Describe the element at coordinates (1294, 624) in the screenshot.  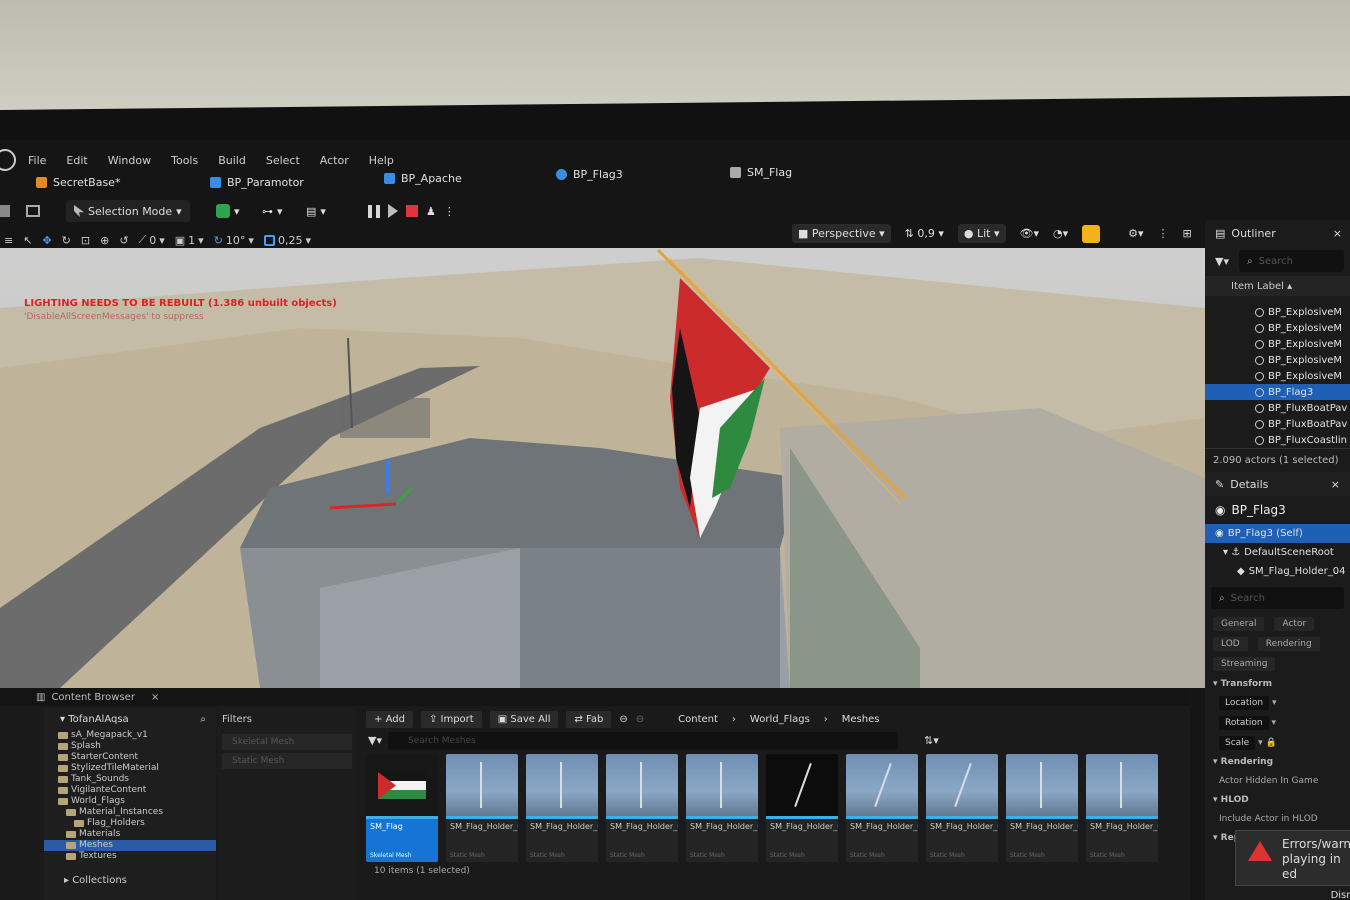
I see `filter-tab-actor: Actor` at that location.